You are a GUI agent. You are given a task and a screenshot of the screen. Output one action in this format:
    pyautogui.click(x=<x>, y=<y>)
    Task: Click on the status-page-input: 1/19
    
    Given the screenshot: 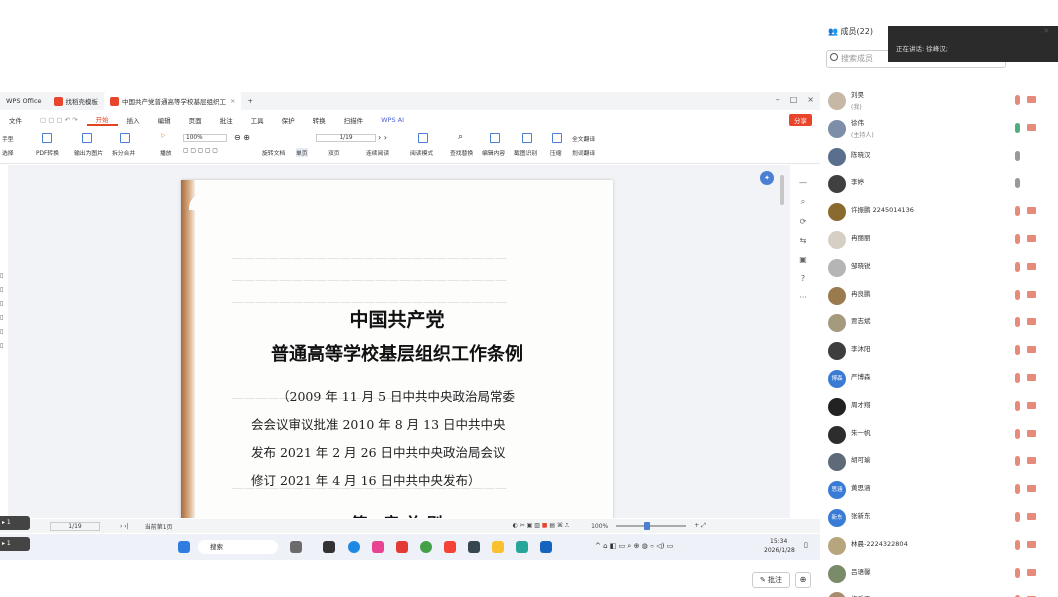 What is the action you would take?
    pyautogui.click(x=75, y=526)
    